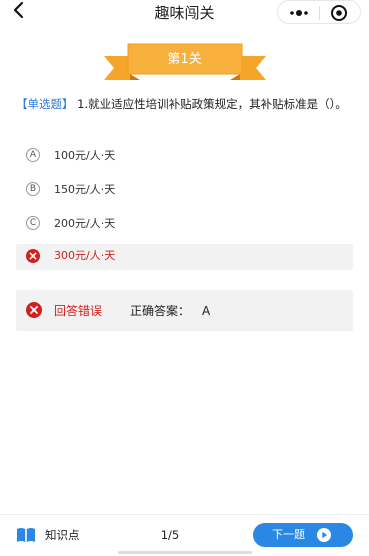 Image resolution: width=369 pixels, height=556 pixels. I want to click on capsule-divider, so click(319, 13).